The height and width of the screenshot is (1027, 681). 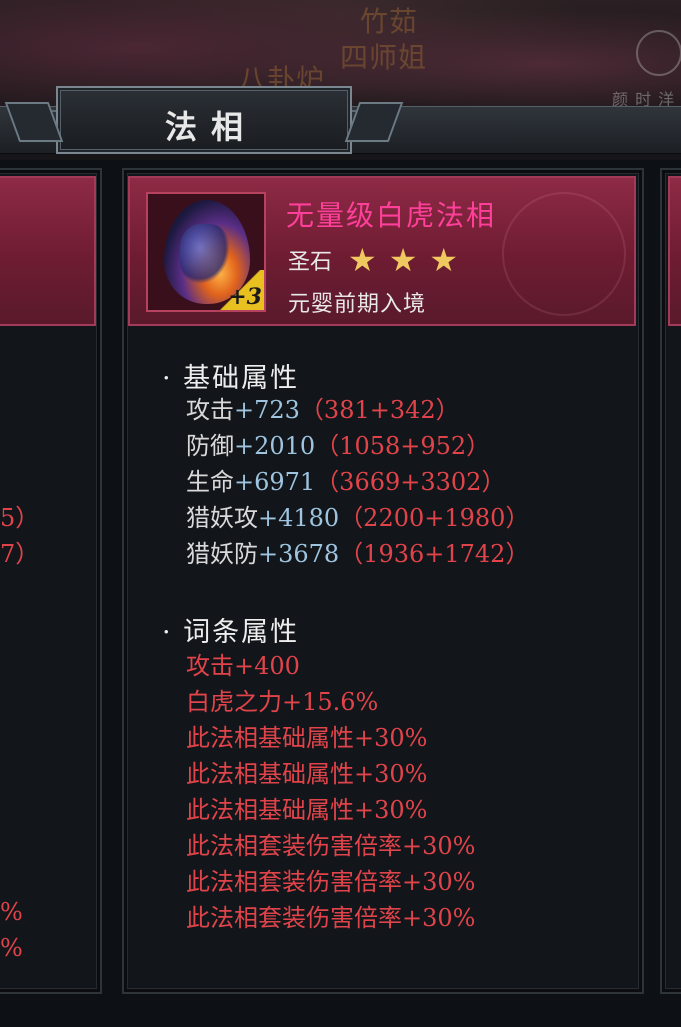 I want to click on base-stat-row: 攻击+723（381+342）, so click(x=357, y=410).